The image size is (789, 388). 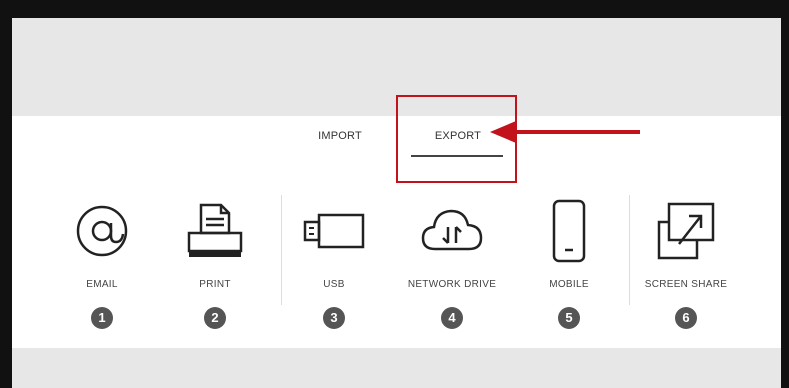 I want to click on usb-drive-icon, so click(x=334, y=231).